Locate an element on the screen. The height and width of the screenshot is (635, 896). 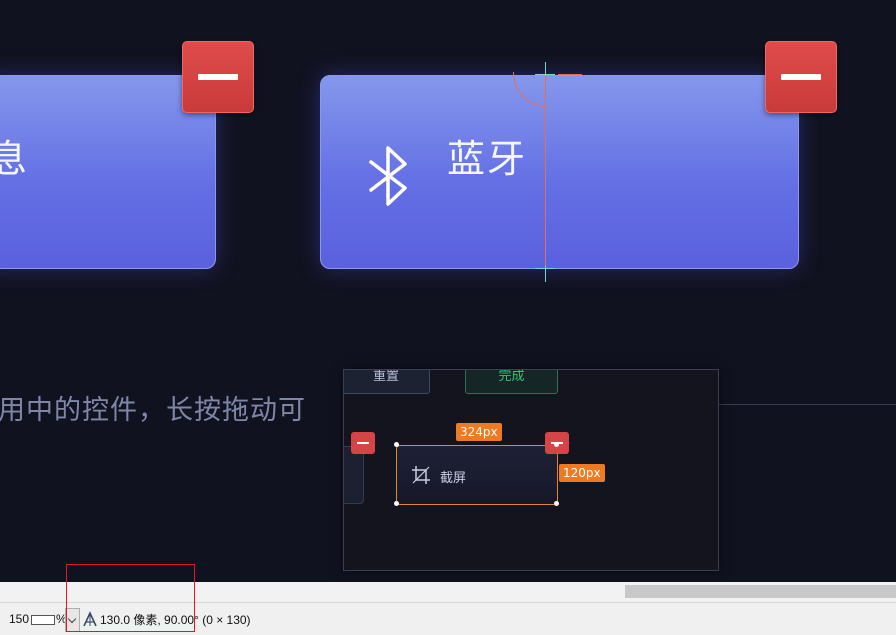
divider-line is located at coordinates (807, 404).